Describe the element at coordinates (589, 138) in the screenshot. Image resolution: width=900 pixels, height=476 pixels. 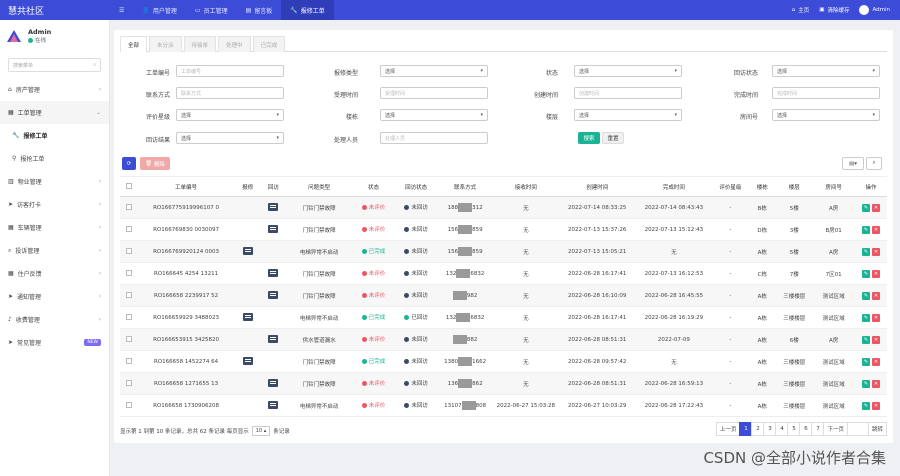
I see `search-button: 搜索` at that location.